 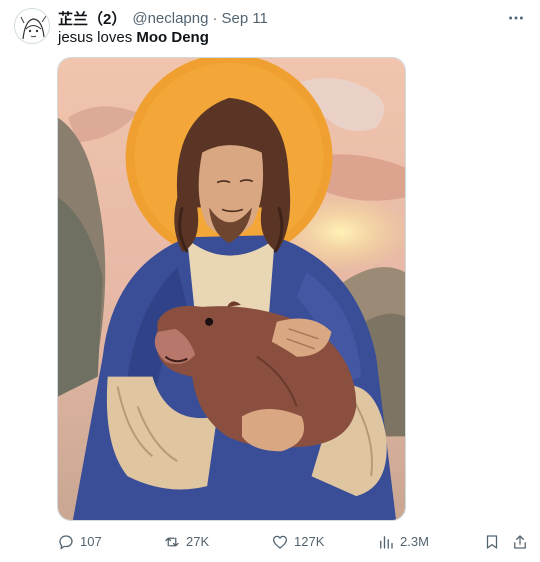 I want to click on like-count: 127K, so click(x=309, y=541).